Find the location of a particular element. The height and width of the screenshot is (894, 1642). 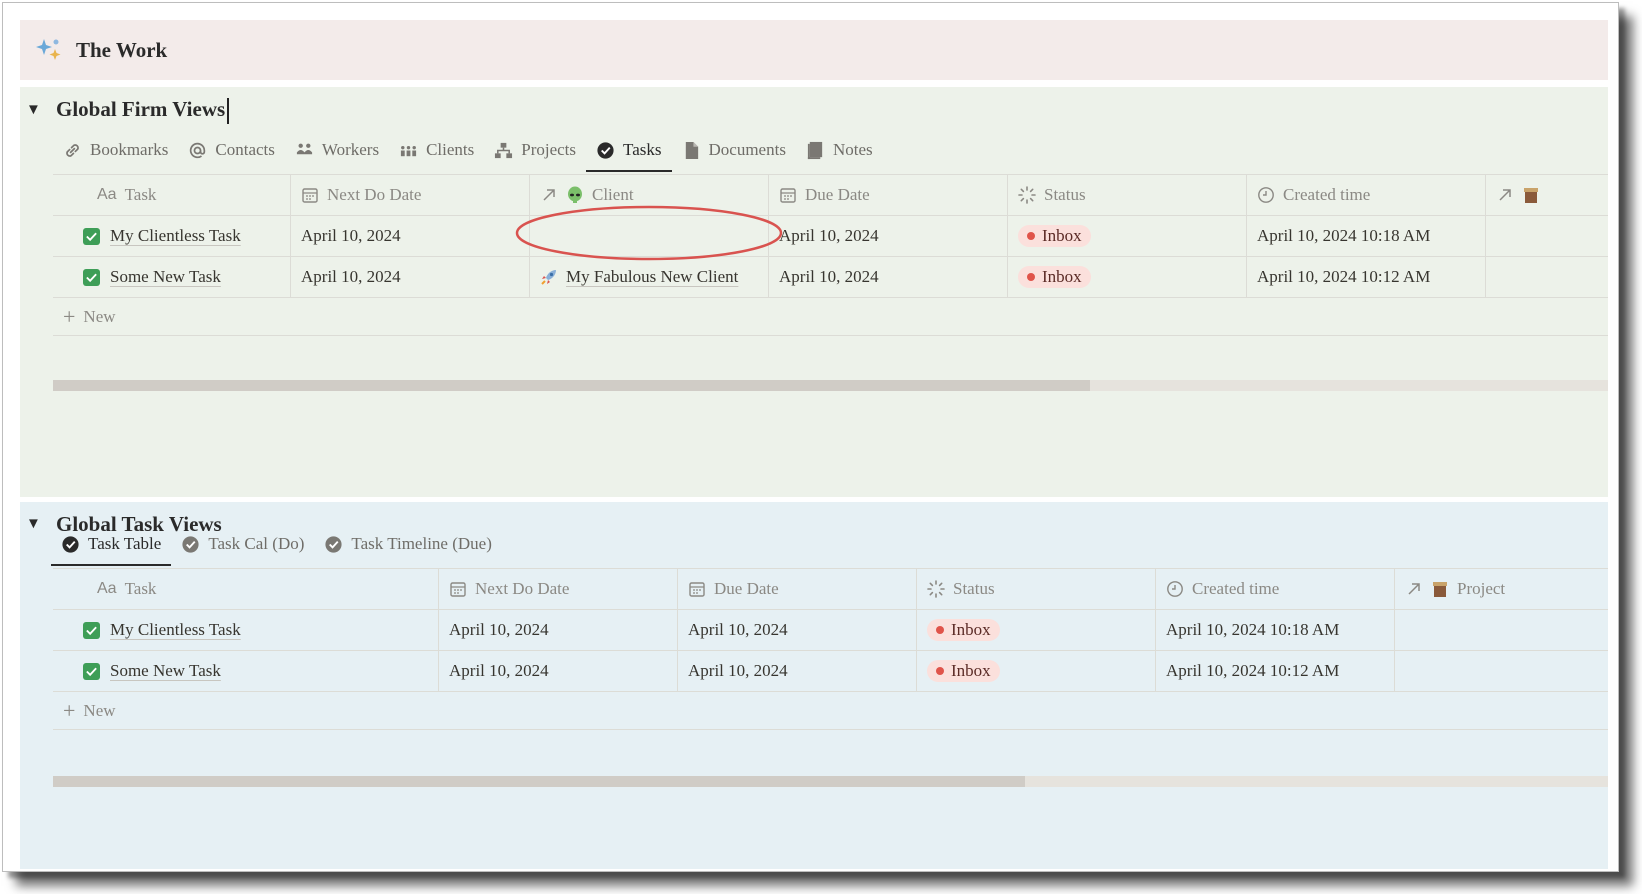

group-icon is located at coordinates (408, 150).